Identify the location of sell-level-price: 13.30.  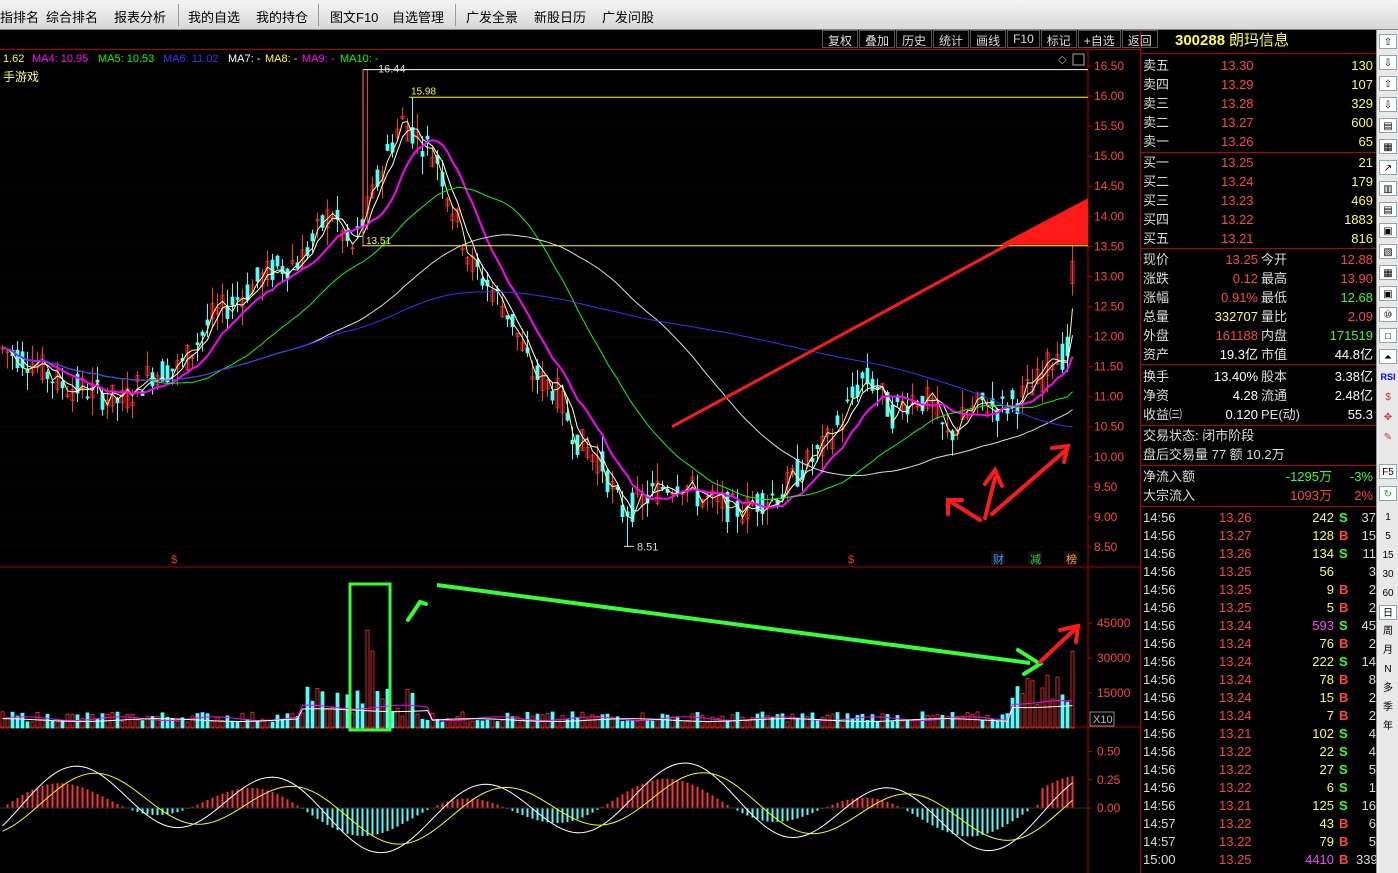
(1237, 66).